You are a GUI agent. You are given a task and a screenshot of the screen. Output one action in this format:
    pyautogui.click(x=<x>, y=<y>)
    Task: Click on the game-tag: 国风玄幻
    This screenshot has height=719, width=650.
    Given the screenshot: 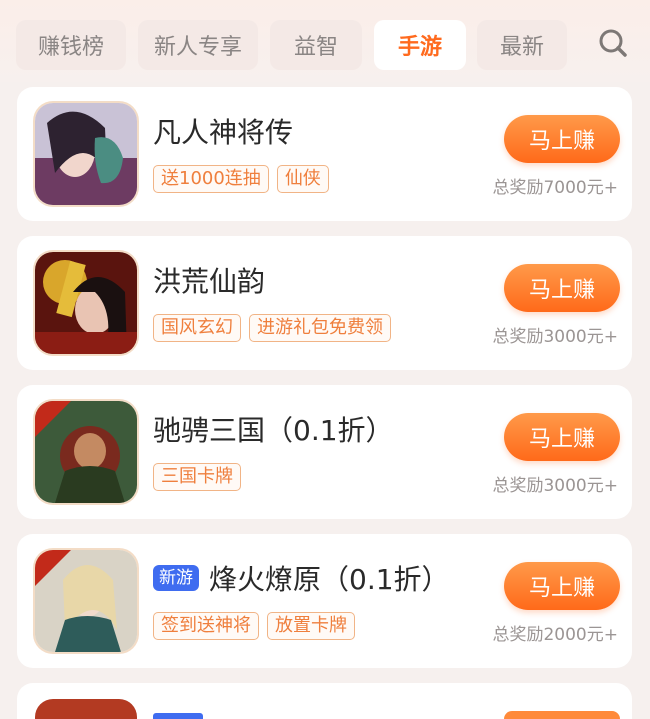 What is the action you would take?
    pyautogui.click(x=197, y=328)
    